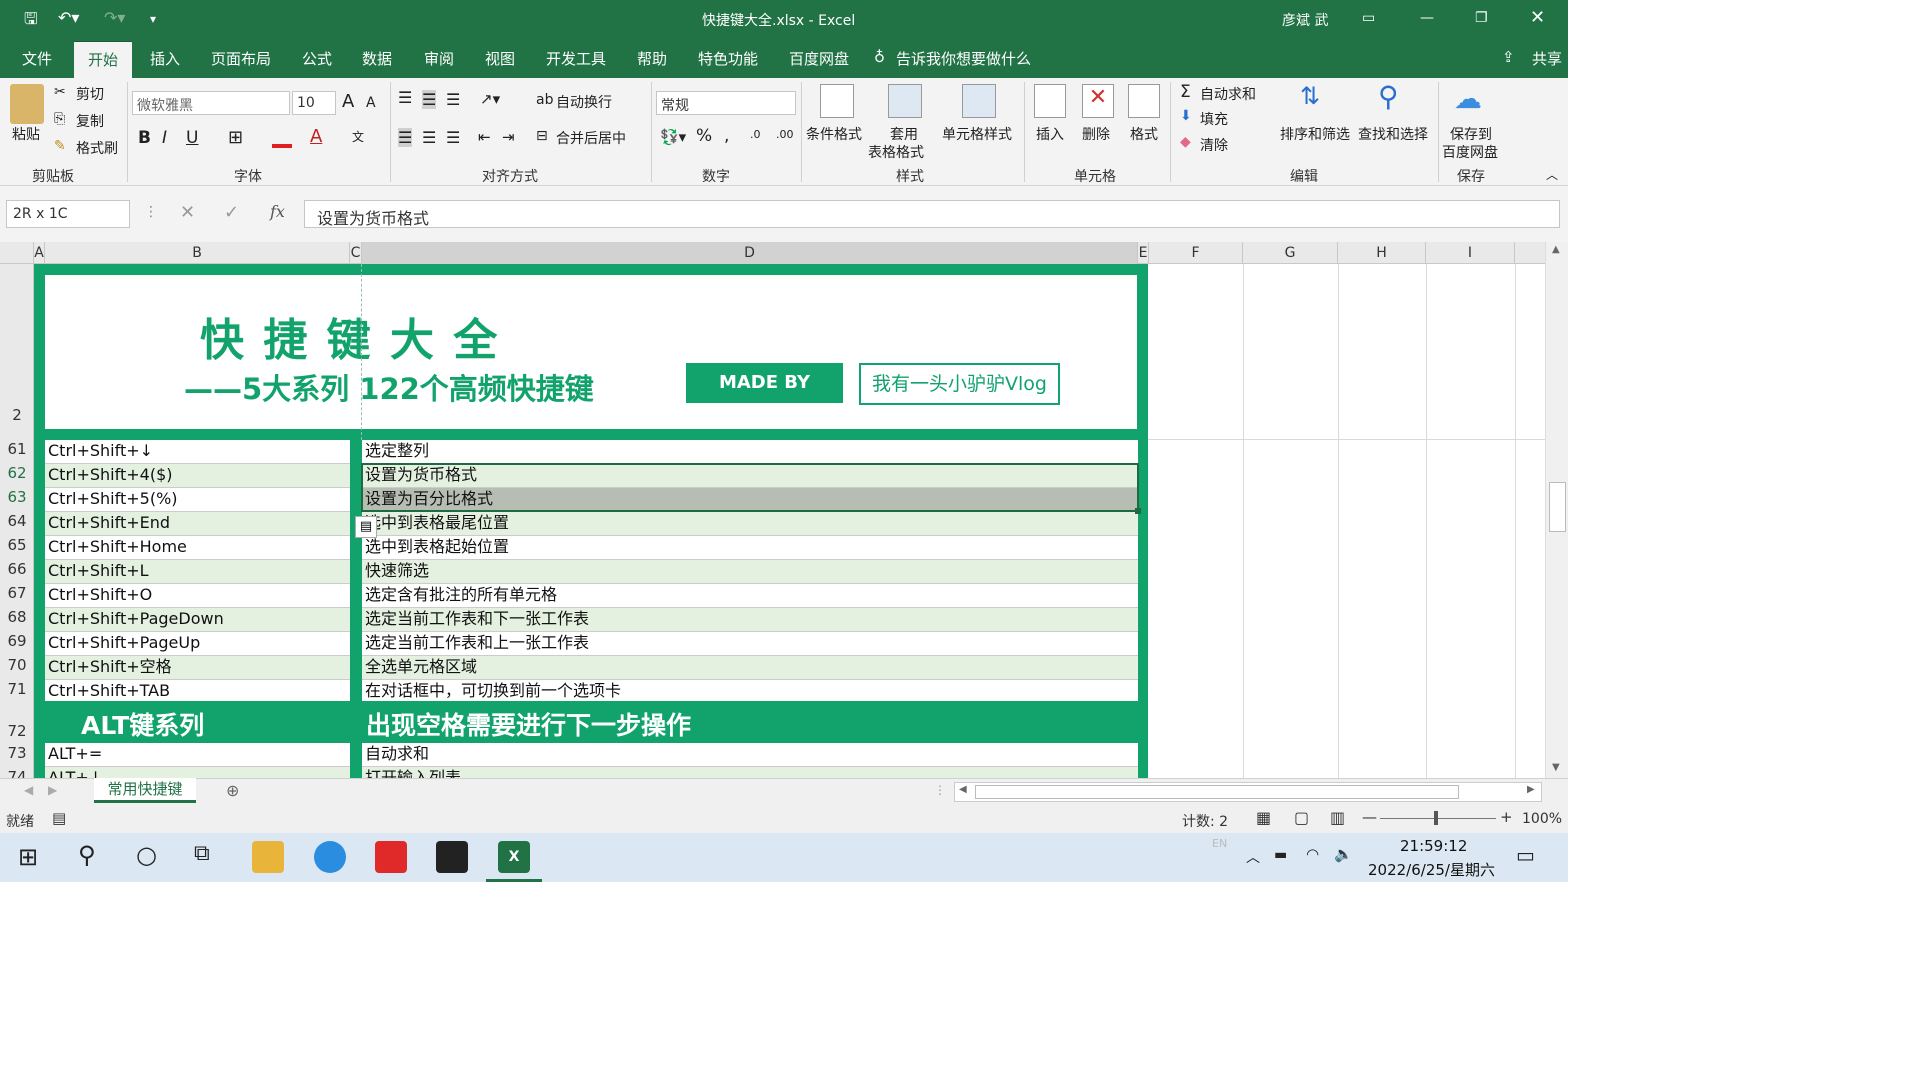 The width and height of the screenshot is (1920, 1080). I want to click on sort-filter-button: 排序和筛选, so click(1315, 134).